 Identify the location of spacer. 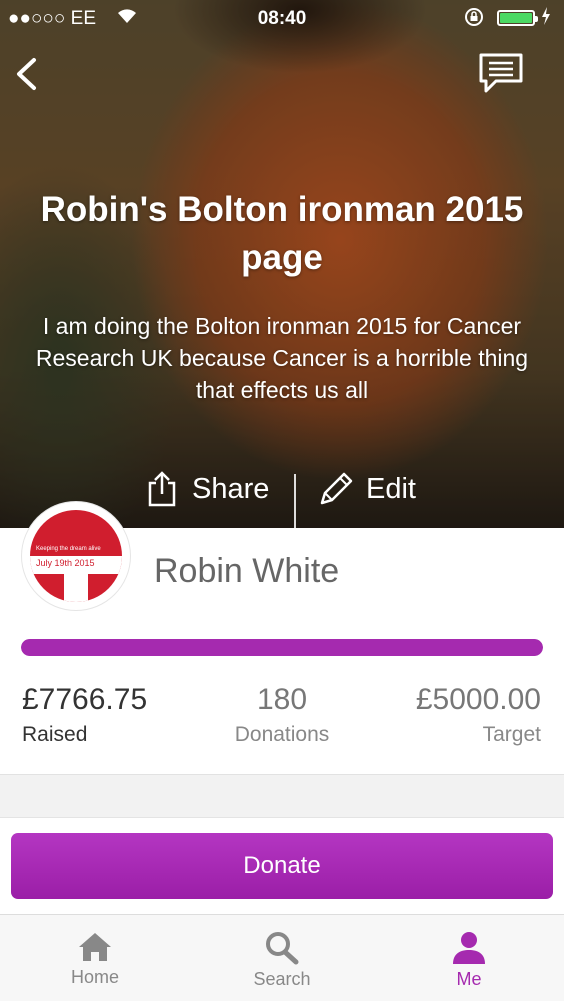
(282, 796).